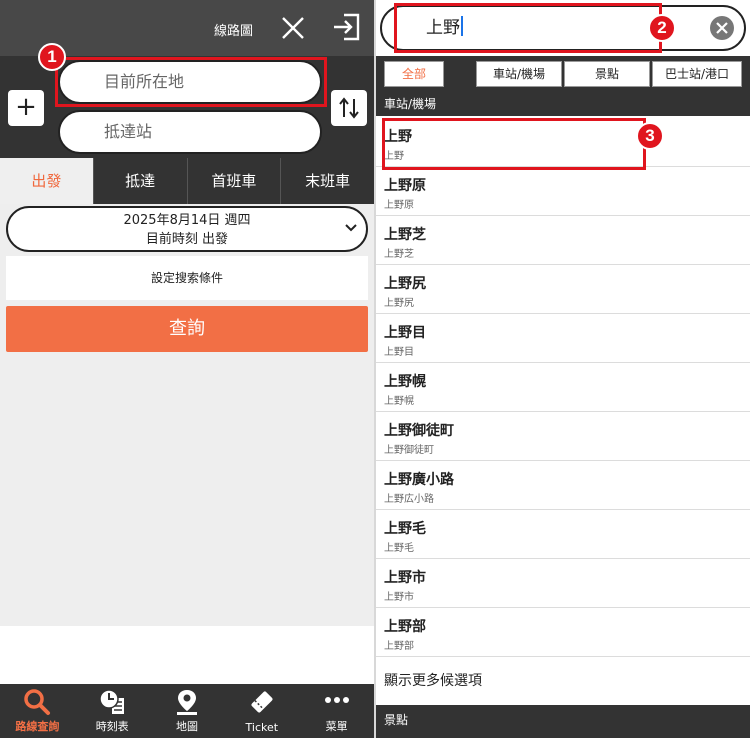  Describe the element at coordinates (405, 284) in the screenshot. I see `result-name: 上野尻` at that location.